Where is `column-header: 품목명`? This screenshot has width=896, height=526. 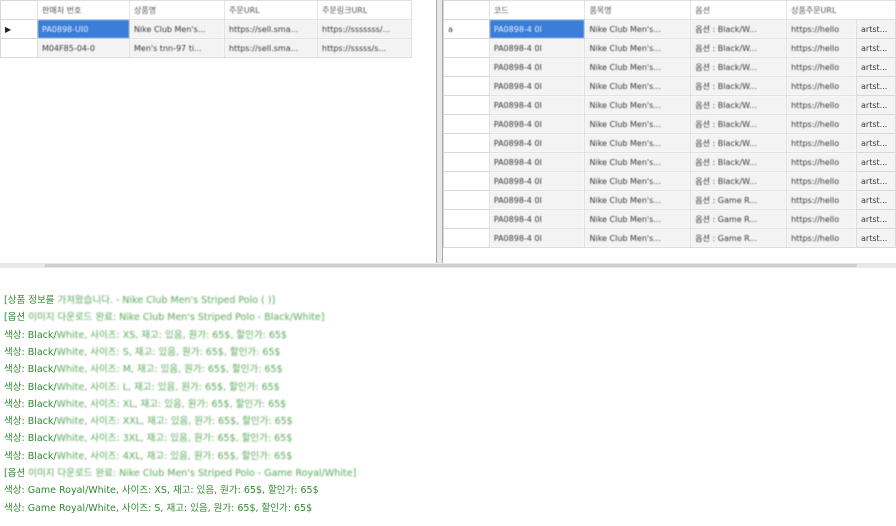
column-header: 품목명 is located at coordinates (638, 10).